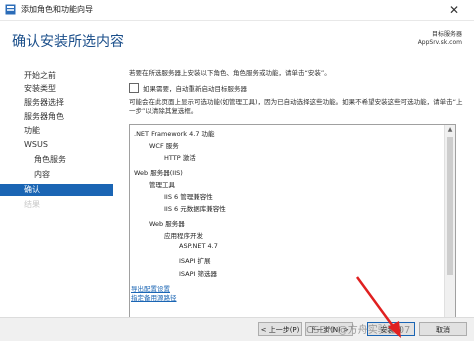 Image resolution: width=474 pixels, height=341 pixels. Describe the element at coordinates (195, 88) in the screenshot. I see `restart-checkbox-label: 如果需要，自动重新启动目标服务器` at that location.